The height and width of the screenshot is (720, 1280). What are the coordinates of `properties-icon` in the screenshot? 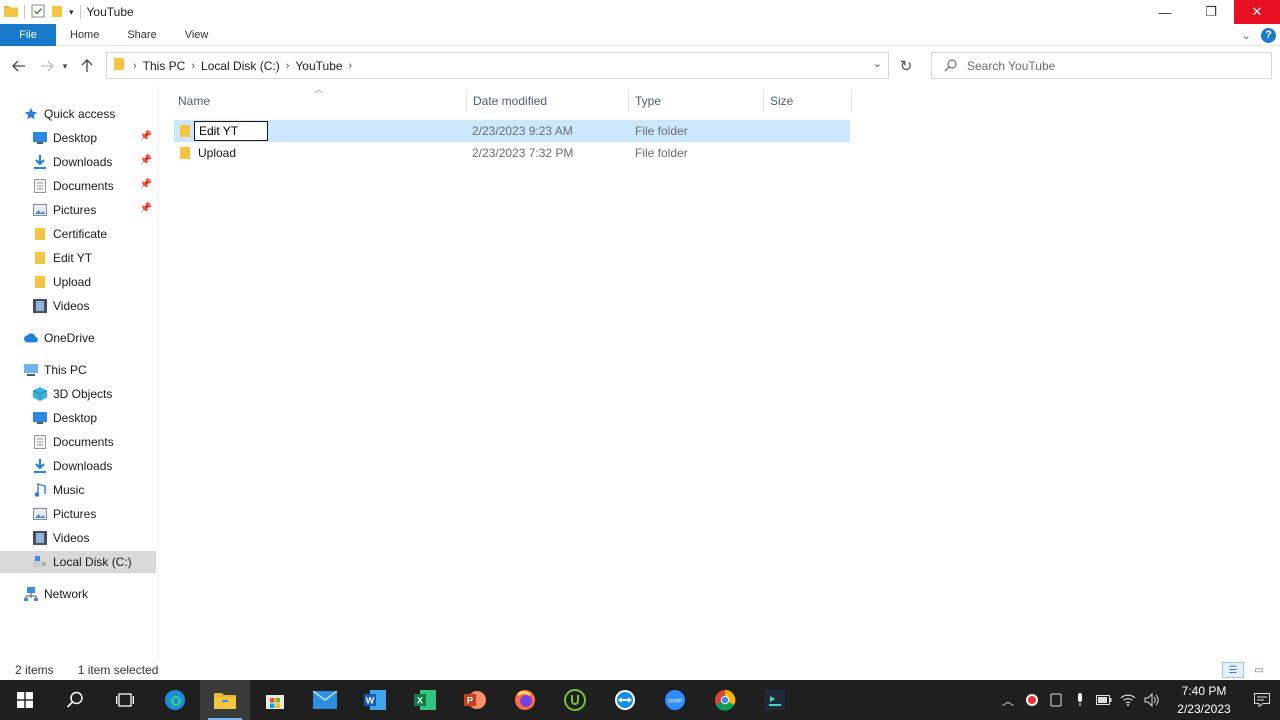 It's located at (38, 12).